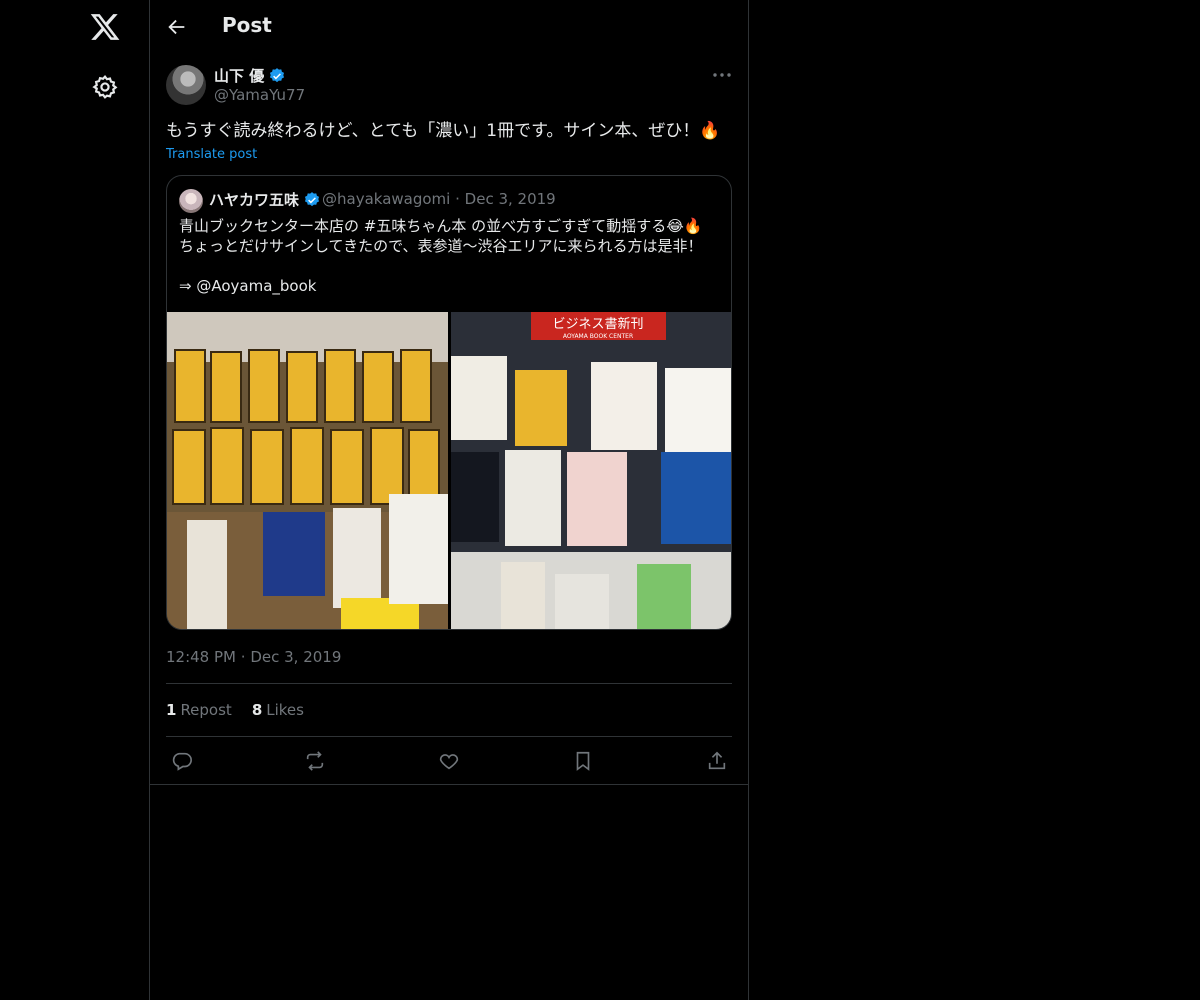  I want to click on post-text: もうすぐ読み終わるけど、とても「濃い」1冊です。サイン本、ぜひ！🔥, so click(443, 131).